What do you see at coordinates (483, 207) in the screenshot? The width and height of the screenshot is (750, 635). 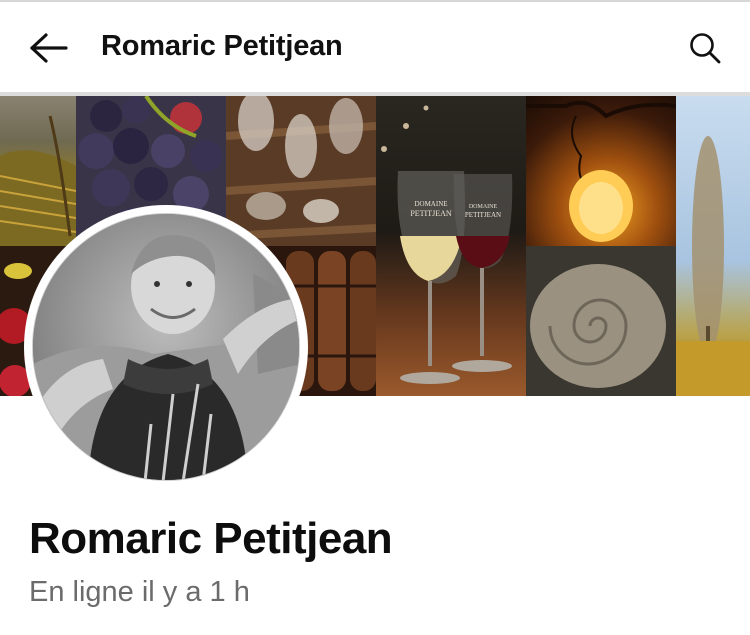 I see `glass-brand-3: DOMAINE` at bounding box center [483, 207].